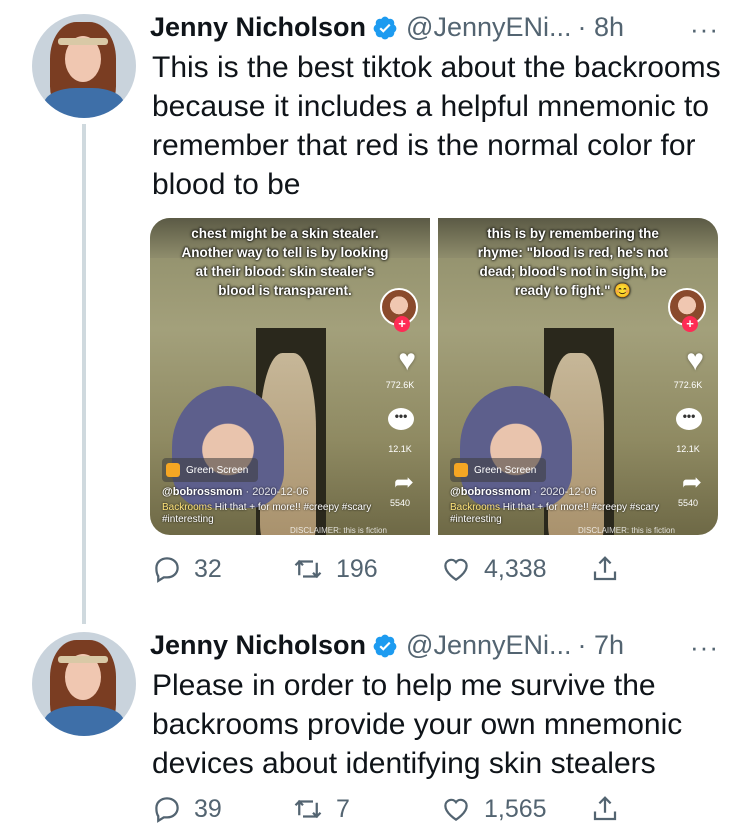  I want to click on tweet-timestamp: · 8h, so click(601, 27).